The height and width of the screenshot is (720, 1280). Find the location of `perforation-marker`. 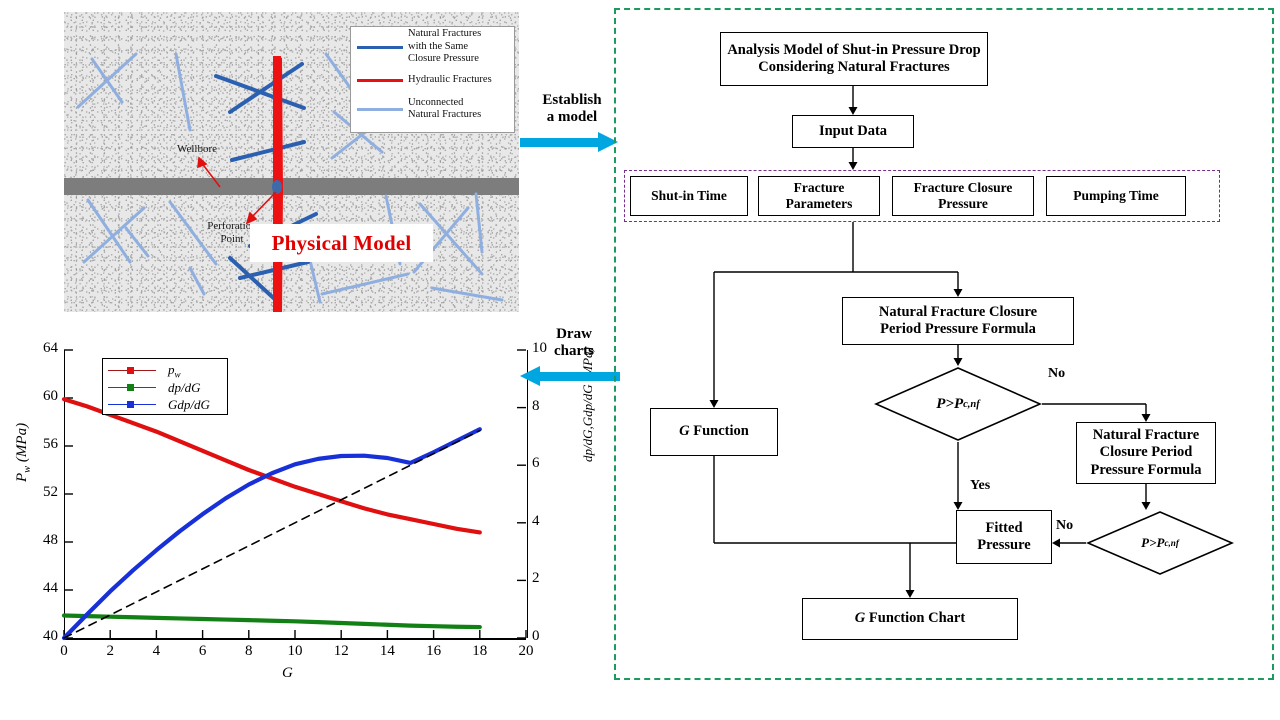

perforation-marker is located at coordinates (277, 187).